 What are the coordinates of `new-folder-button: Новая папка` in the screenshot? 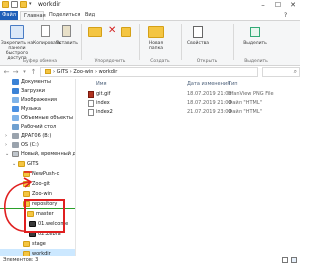 It's located at (156, 46).